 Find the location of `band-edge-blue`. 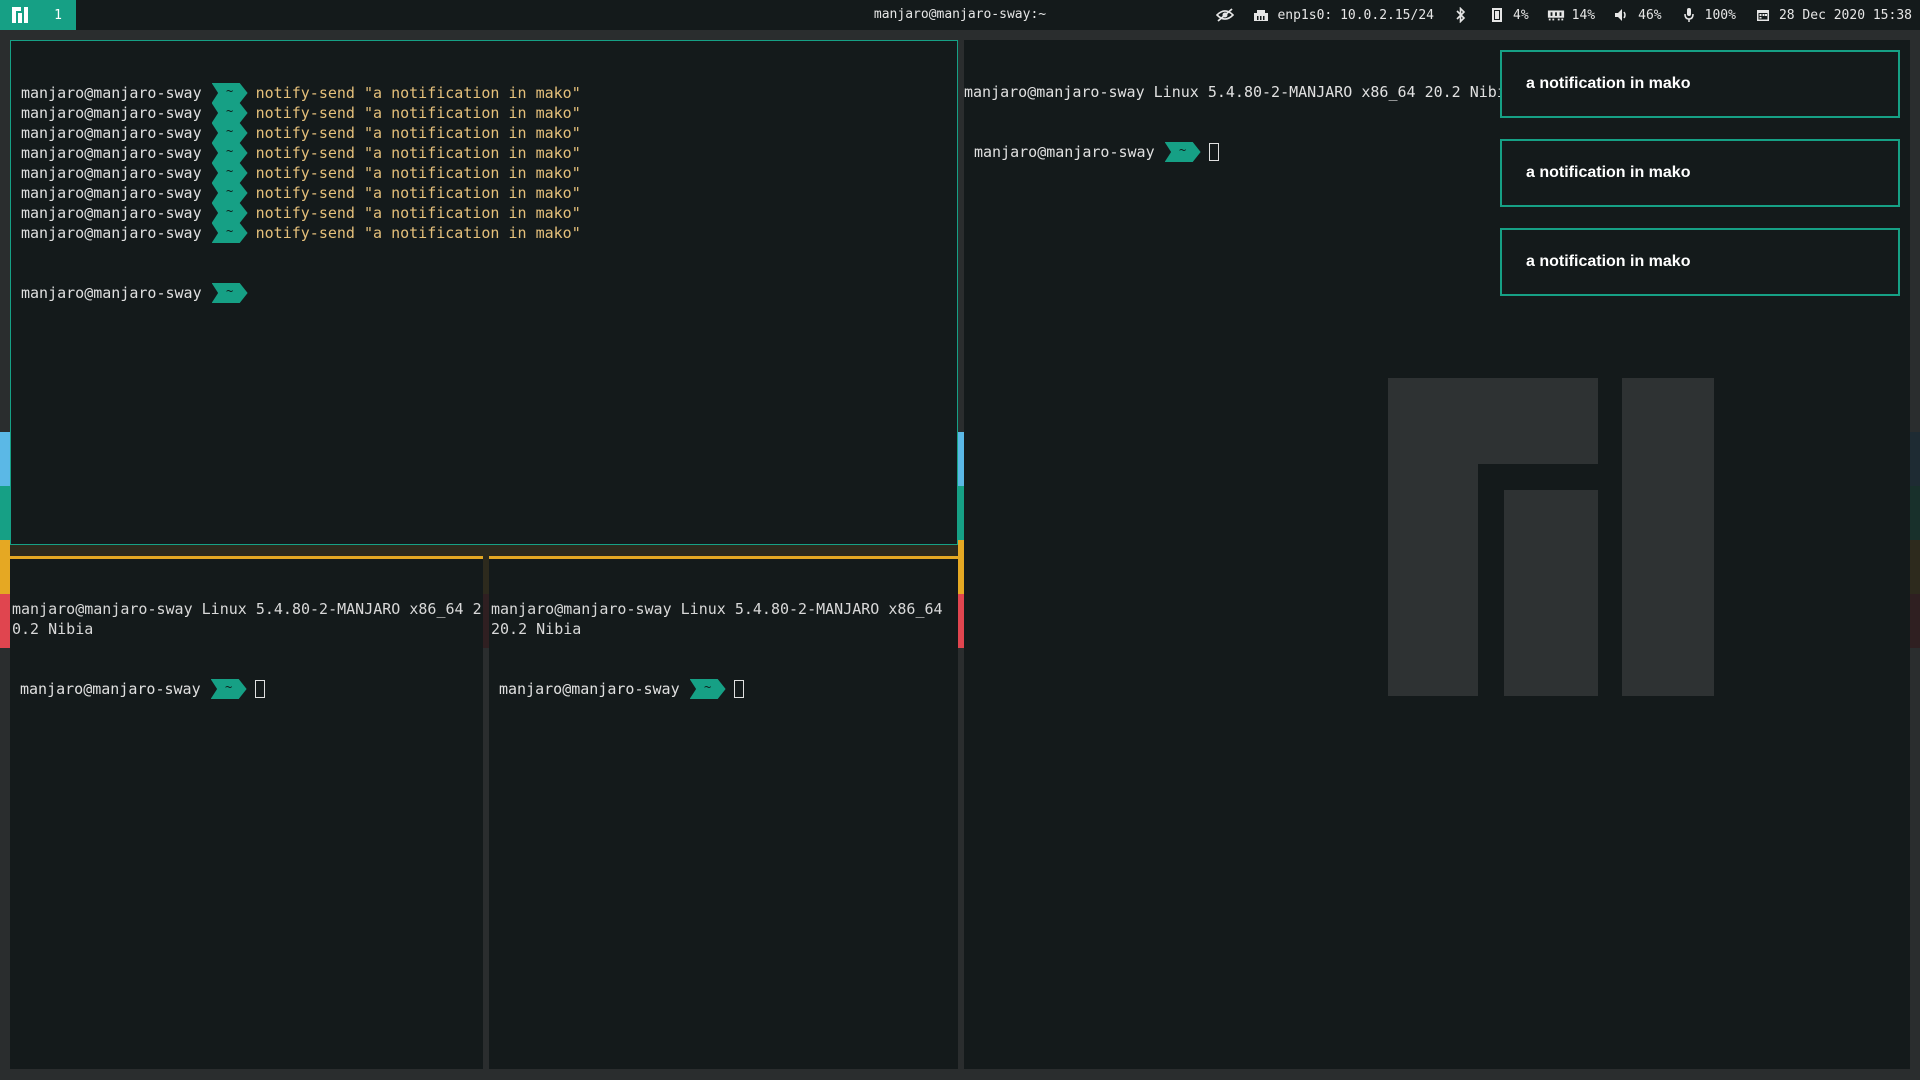

band-edge-blue is located at coordinates (5, 459).